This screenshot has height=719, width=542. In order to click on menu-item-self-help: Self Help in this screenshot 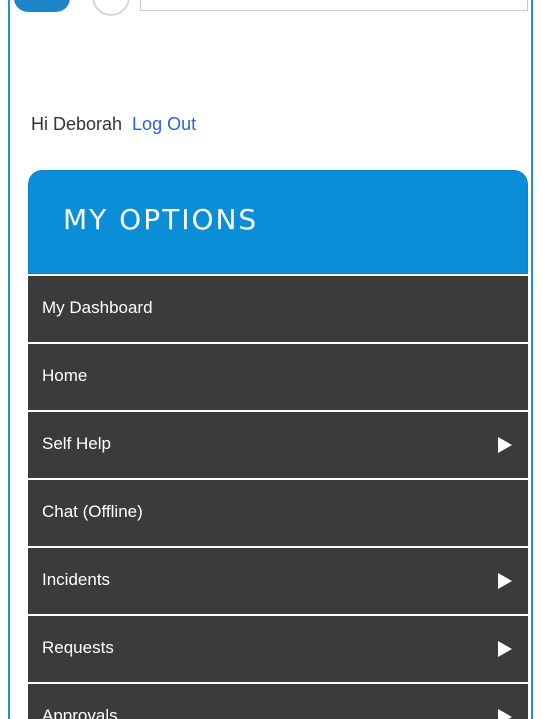, I will do `click(278, 444)`.